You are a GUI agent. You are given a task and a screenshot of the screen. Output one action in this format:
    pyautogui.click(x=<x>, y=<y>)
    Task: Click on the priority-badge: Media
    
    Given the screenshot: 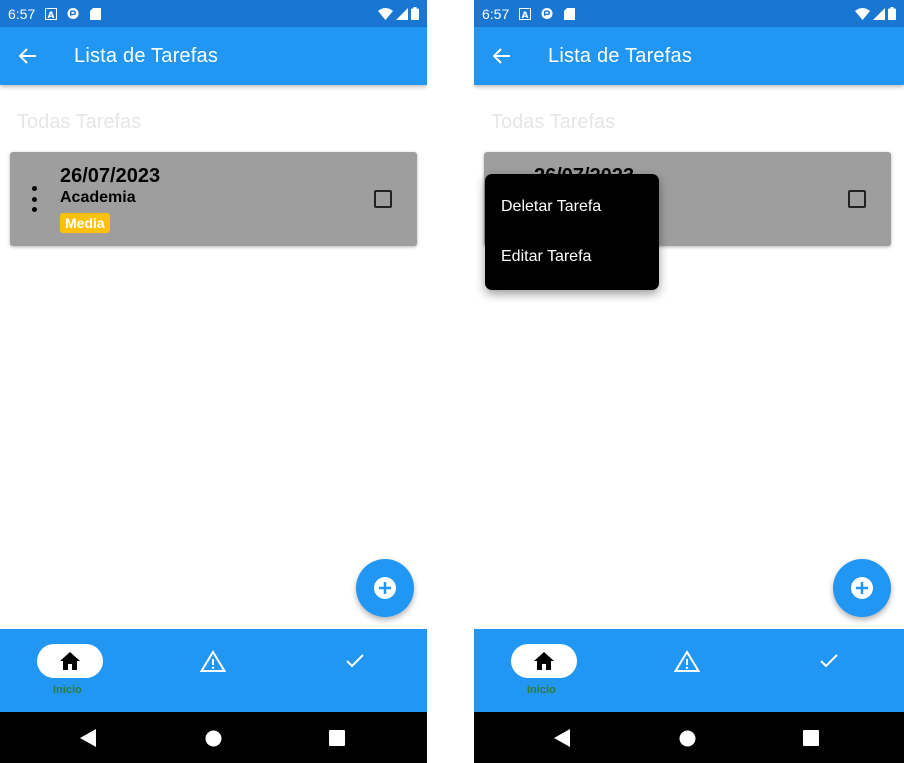 What is the action you would take?
    pyautogui.click(x=85, y=223)
    